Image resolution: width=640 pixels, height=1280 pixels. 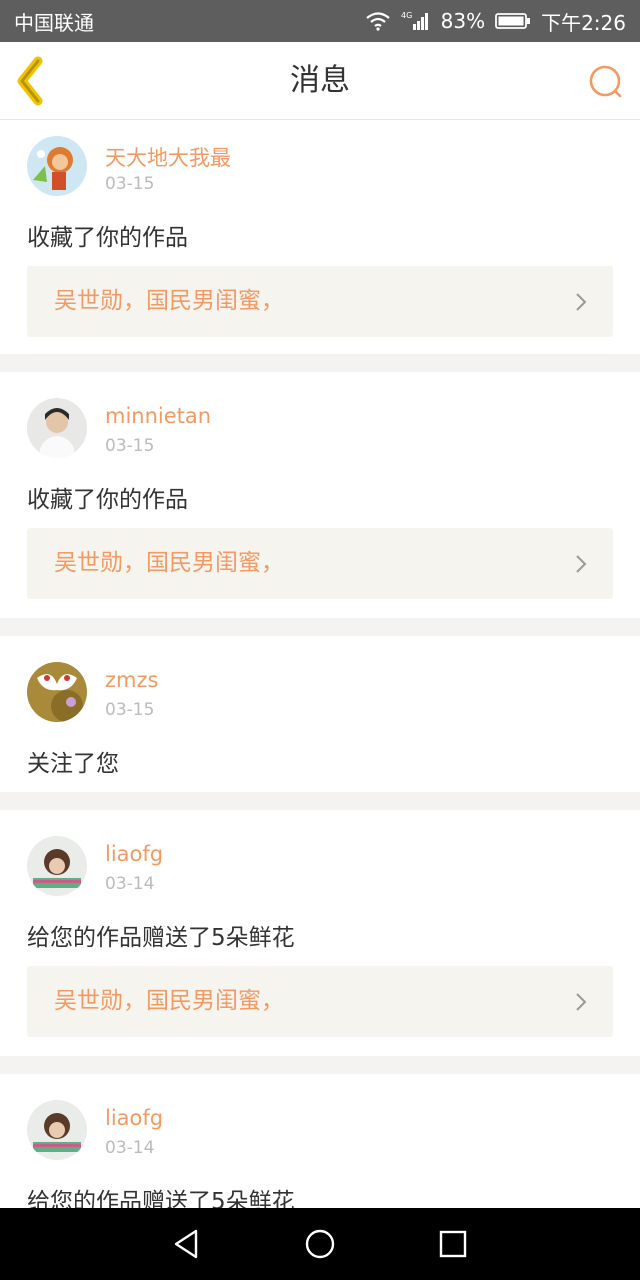 I want to click on back-nav-button, so click(x=187, y=1244).